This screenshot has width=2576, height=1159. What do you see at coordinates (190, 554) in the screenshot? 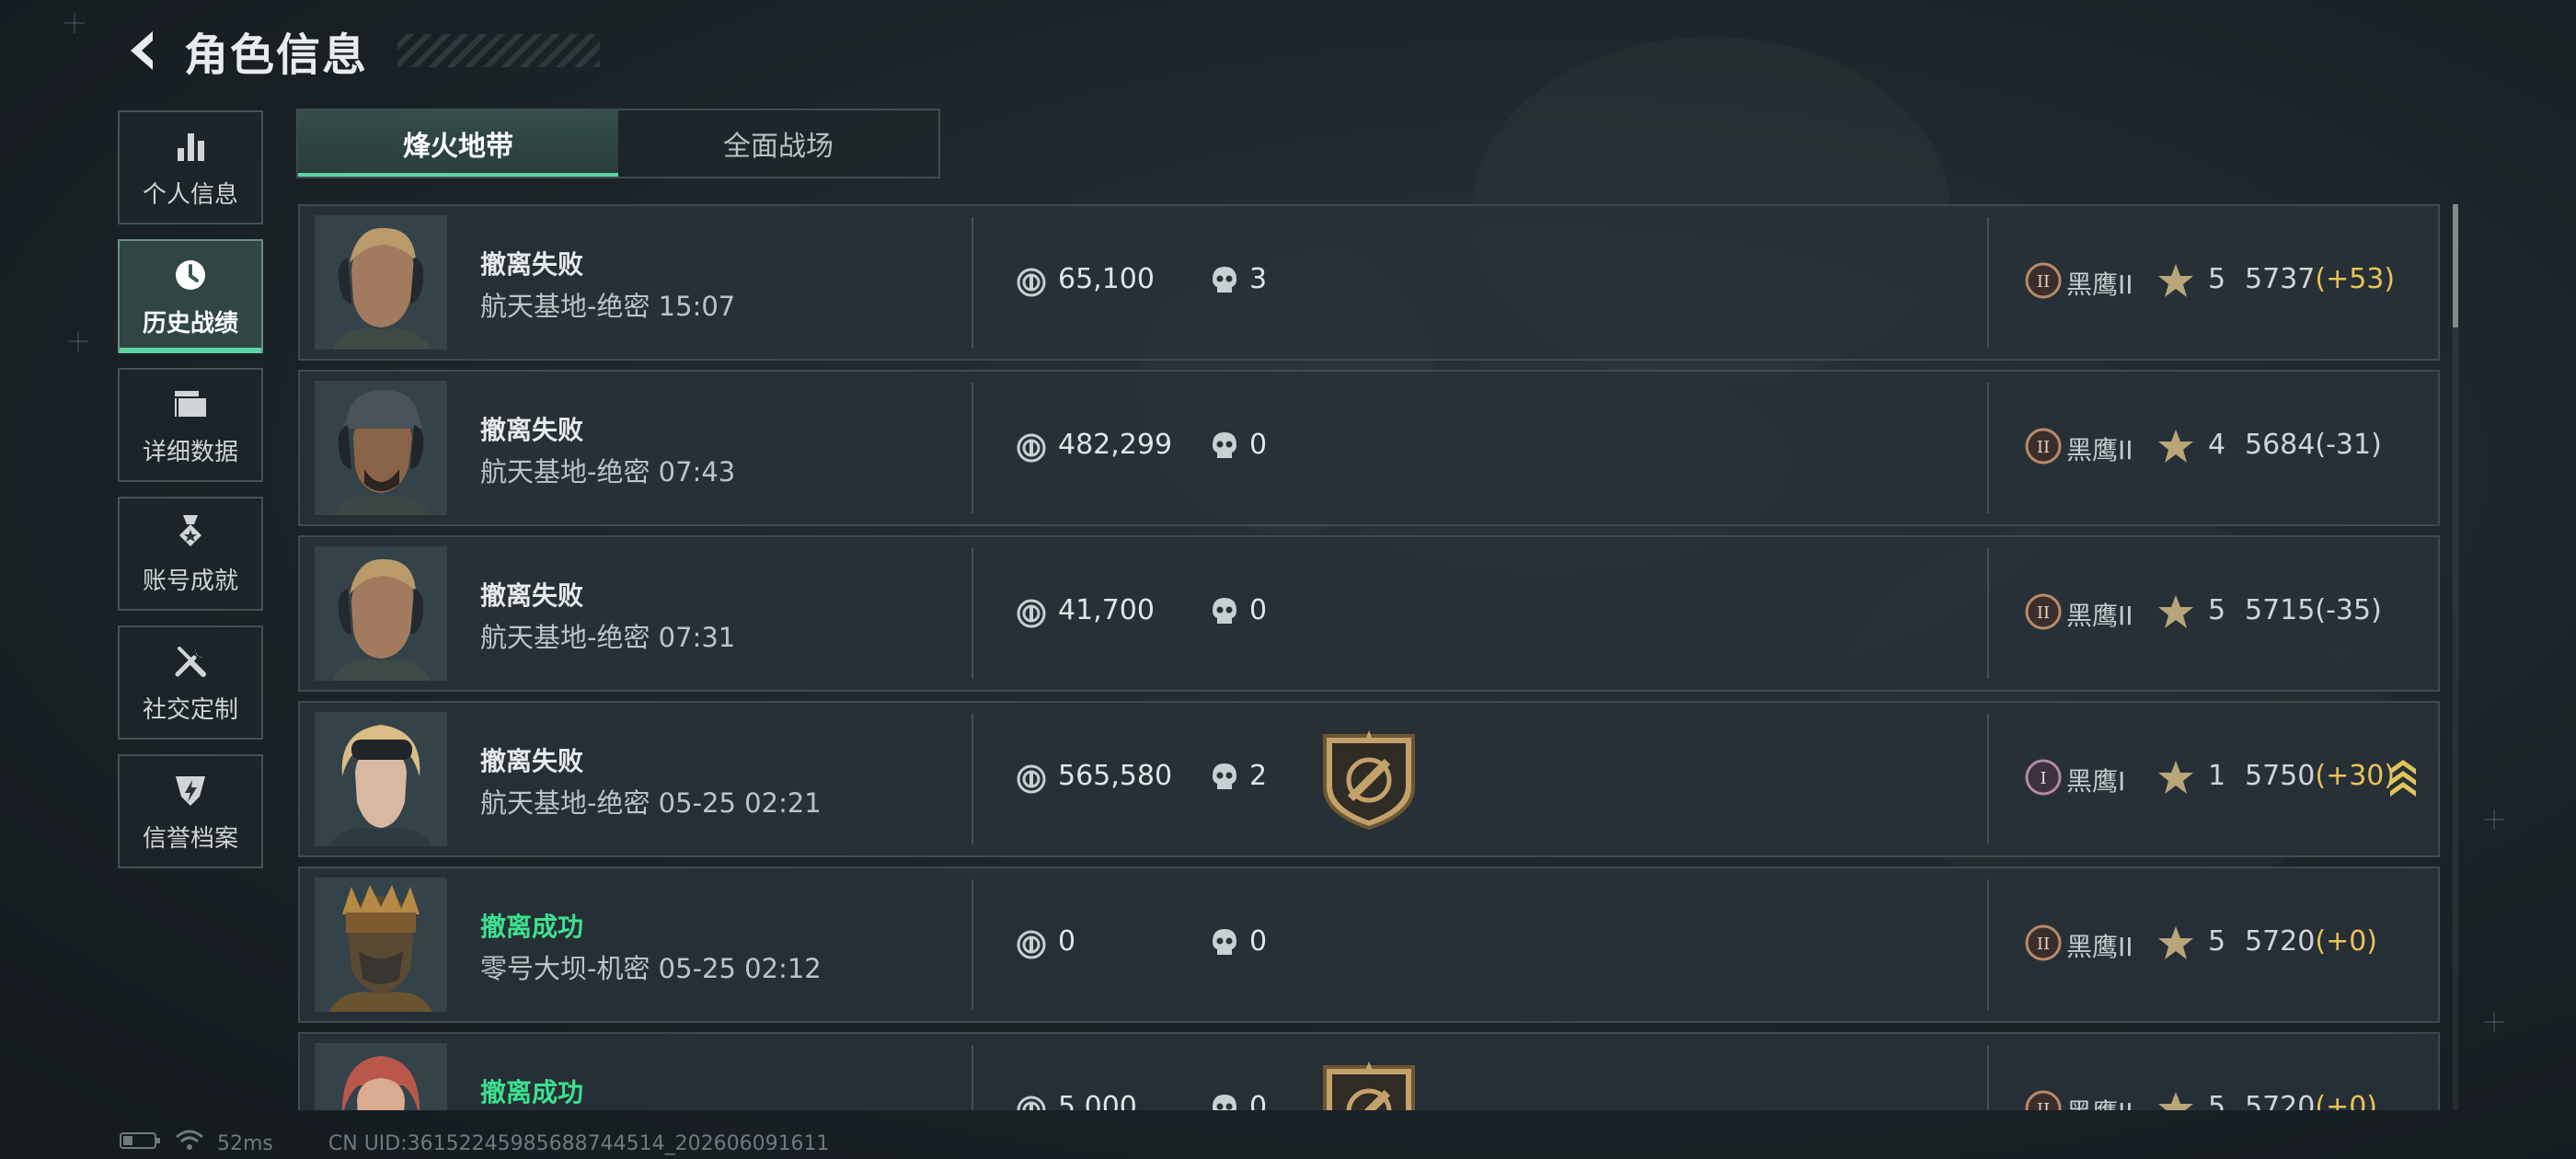
I see `sidebar-item-achievements: 账号成就` at bounding box center [190, 554].